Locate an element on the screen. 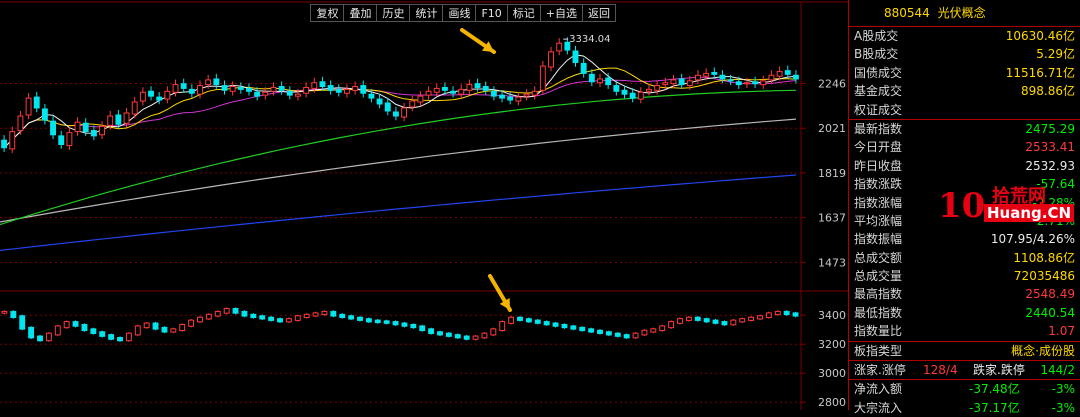  y-tick-label: 2800 is located at coordinates (832, 402).